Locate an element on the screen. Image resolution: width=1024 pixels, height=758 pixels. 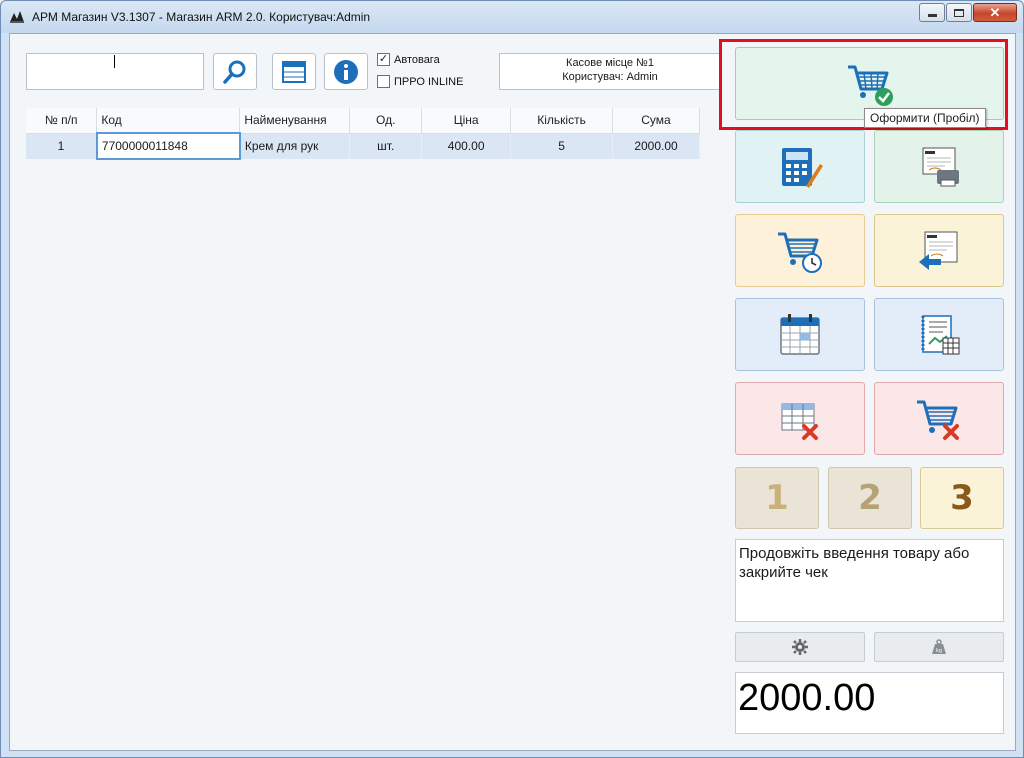
maximize-button is located at coordinates (959, 12).